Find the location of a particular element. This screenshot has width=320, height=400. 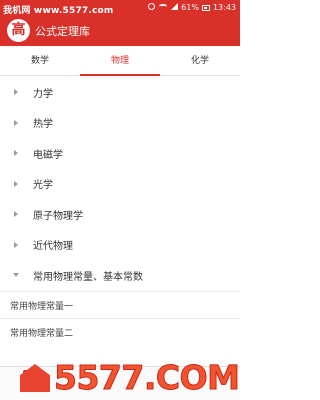

alarm-icon is located at coordinates (151, 6).